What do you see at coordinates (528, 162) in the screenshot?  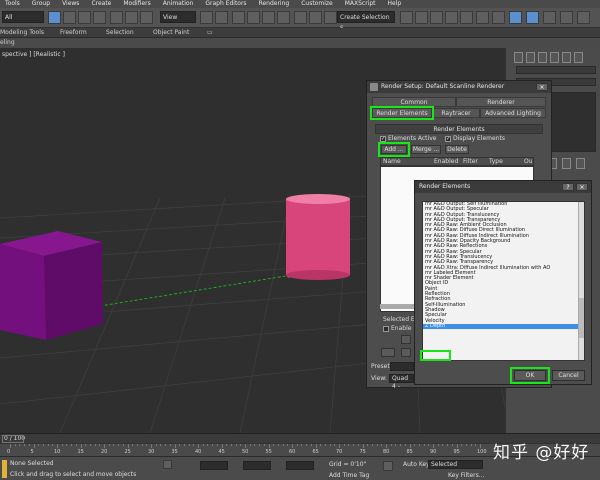 I see `col-output: Ou` at bounding box center [528, 162].